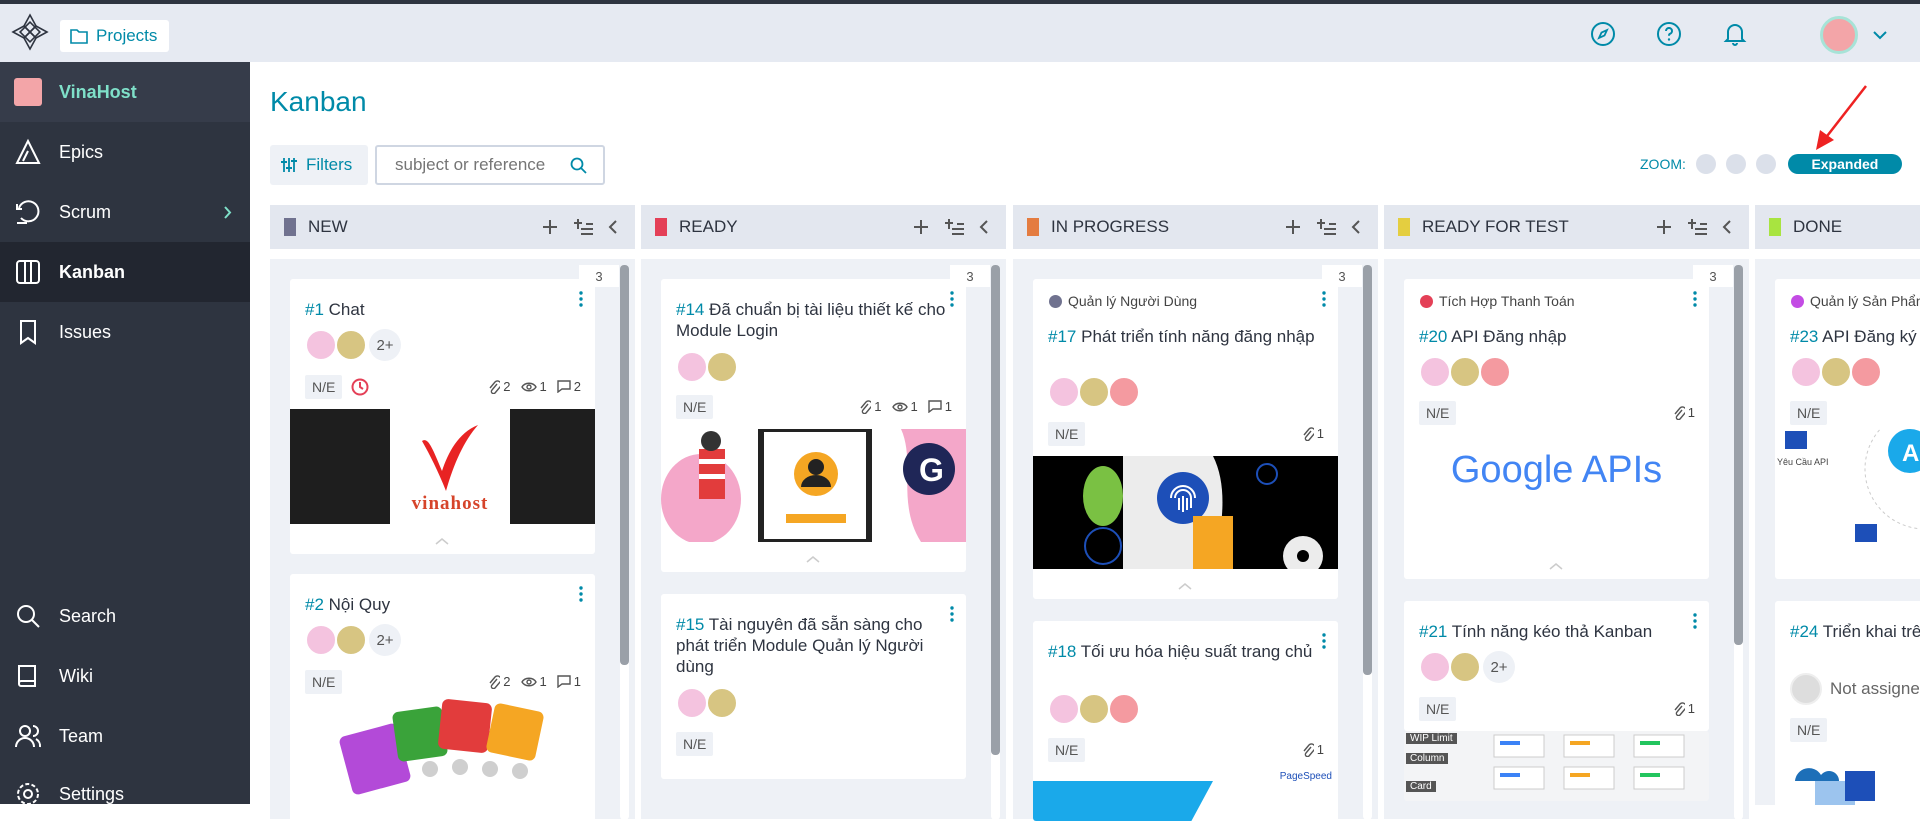  What do you see at coordinates (1871, 631) in the screenshot?
I see `card-subject: Triển khai trên production` at bounding box center [1871, 631].